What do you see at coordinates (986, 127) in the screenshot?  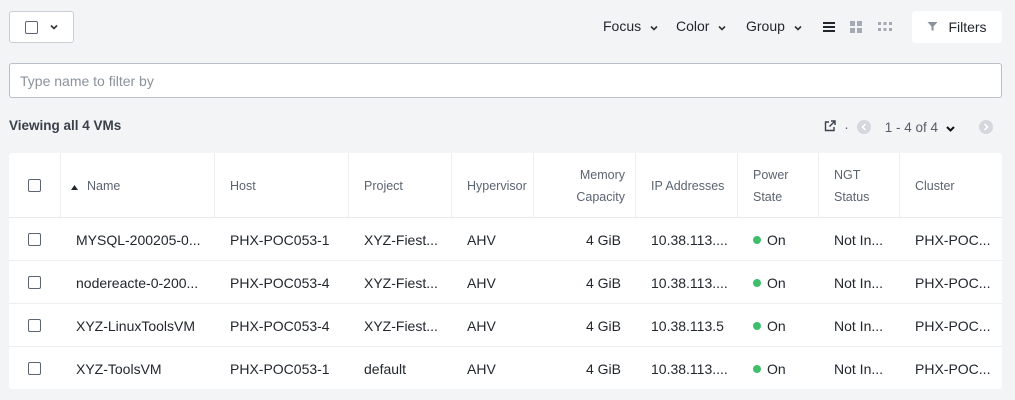 I see `next-page-icon` at bounding box center [986, 127].